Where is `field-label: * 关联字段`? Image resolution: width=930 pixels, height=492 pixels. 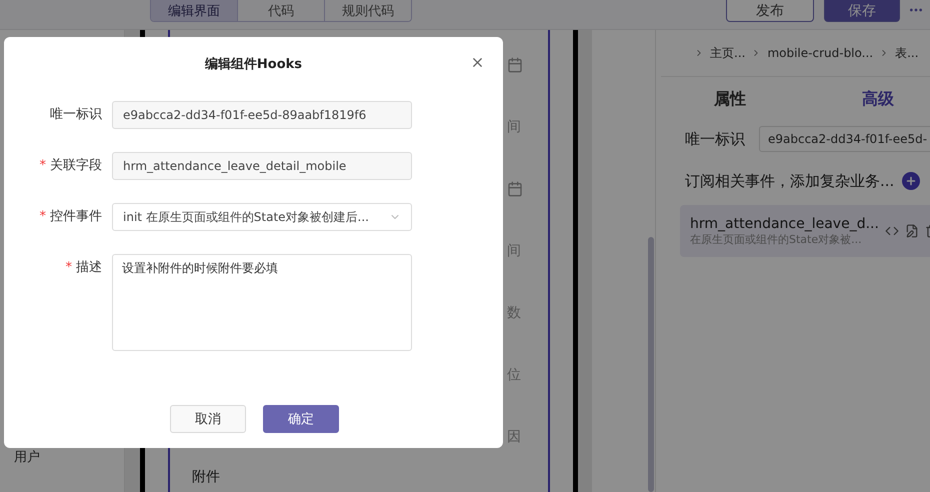 field-label: * 关联字段 is located at coordinates (70, 166).